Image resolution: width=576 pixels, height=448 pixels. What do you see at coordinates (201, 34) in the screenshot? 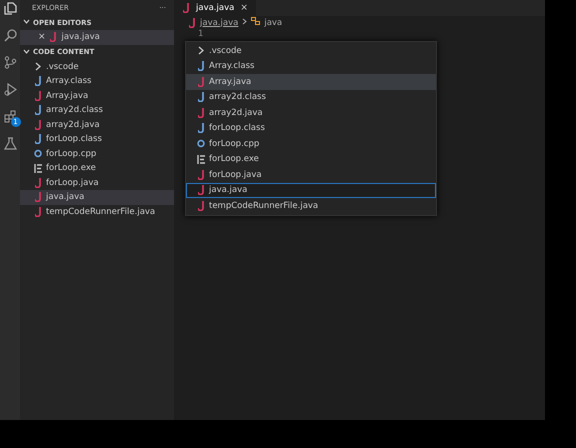
I see `line-number: 1` at bounding box center [201, 34].